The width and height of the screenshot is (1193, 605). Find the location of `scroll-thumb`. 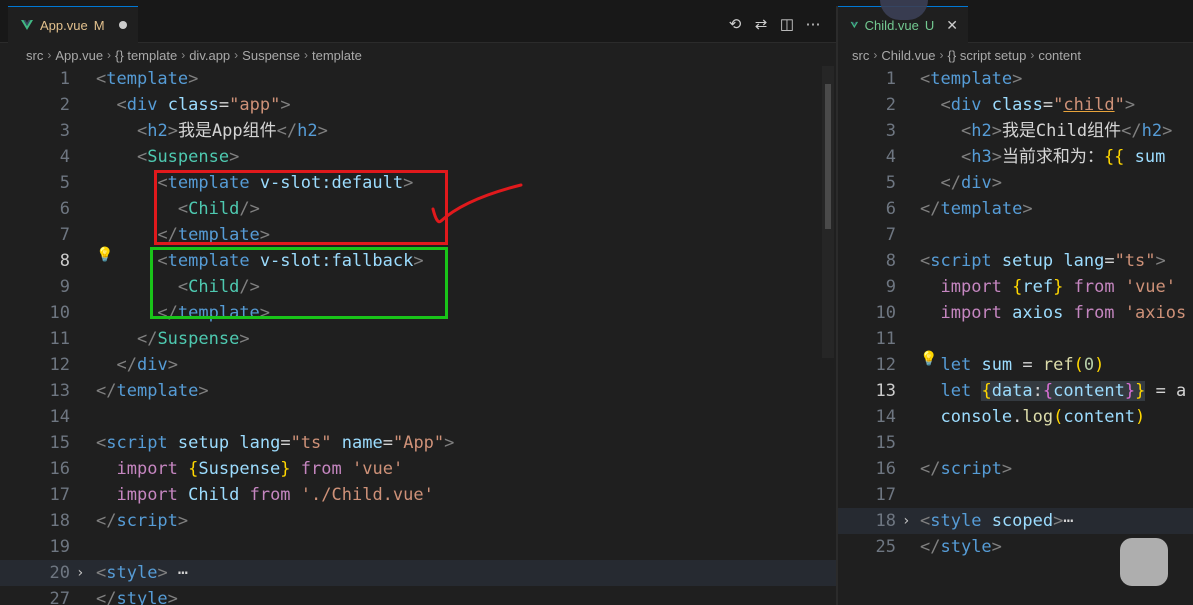

scroll-thumb is located at coordinates (828, 156).